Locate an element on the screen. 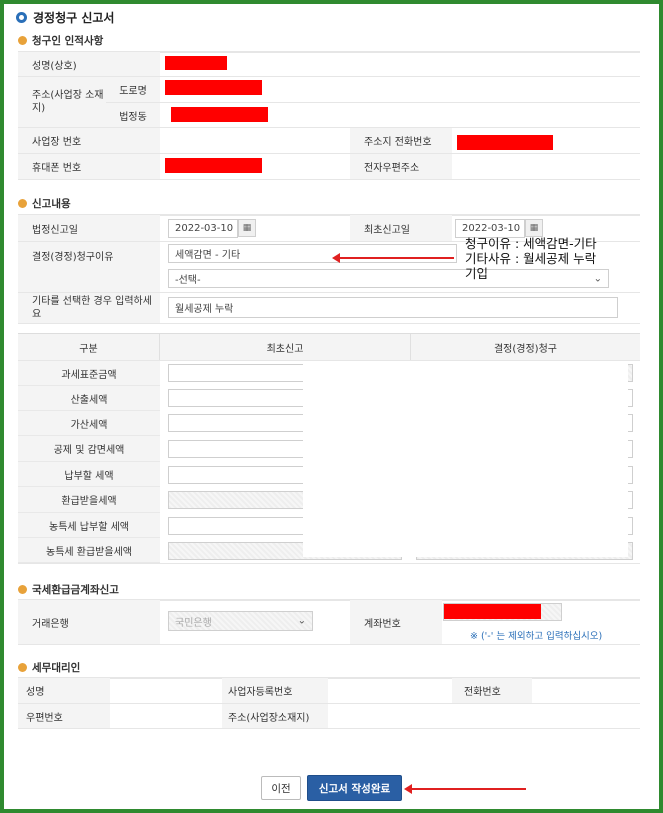  section-report: 신고내용 is located at coordinates (44, 203).